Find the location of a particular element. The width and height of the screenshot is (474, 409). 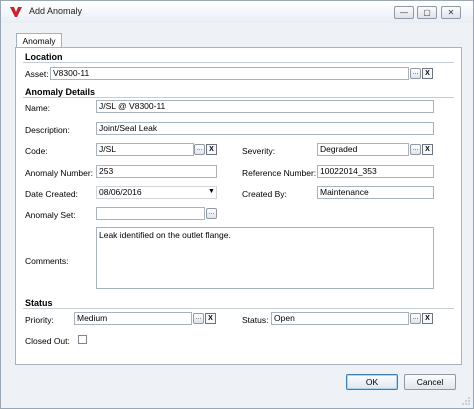

status-heading: Status is located at coordinates (39, 303).